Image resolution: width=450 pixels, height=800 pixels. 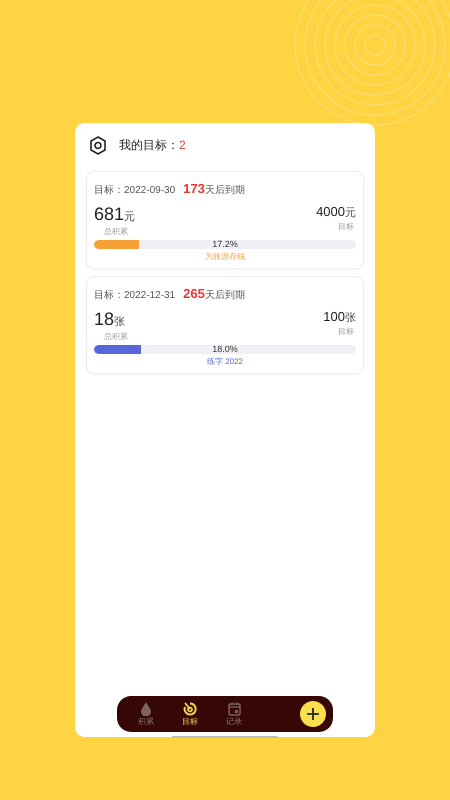 What do you see at coordinates (214, 189) in the screenshot?
I see `days-remaining: 173天后到期` at bounding box center [214, 189].